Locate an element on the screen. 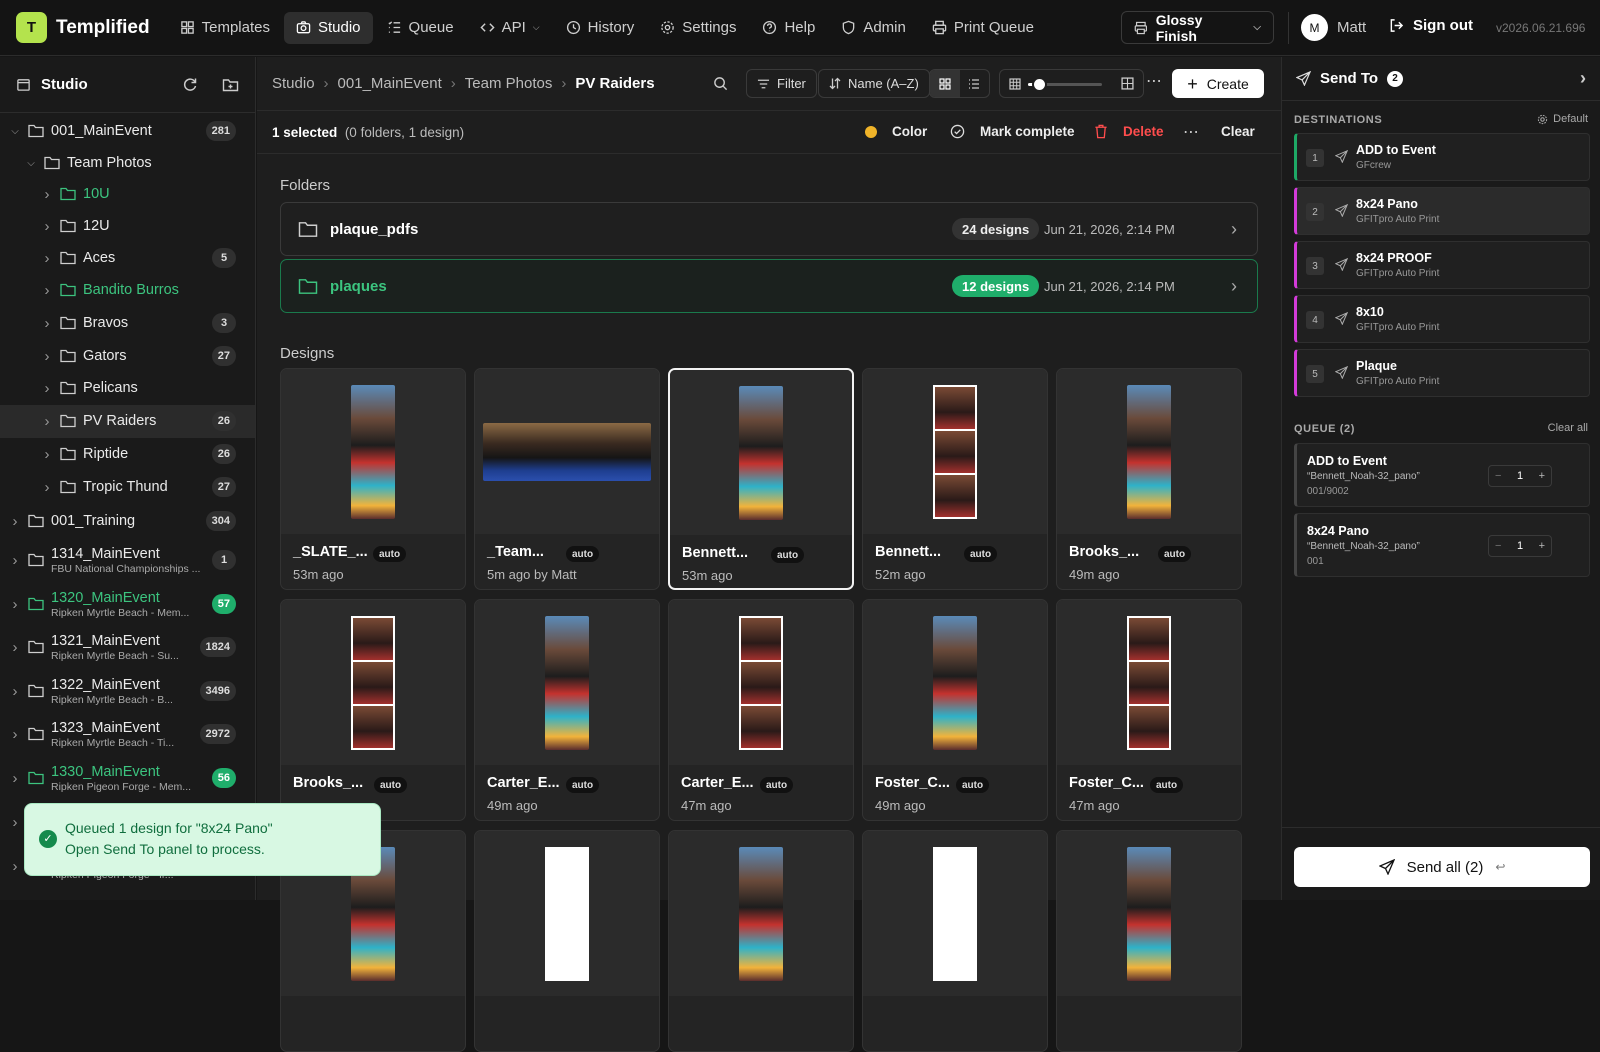 The image size is (1600, 1052). destination-item: 3 8x24 PROOF GFITpro Auto Print is located at coordinates (1442, 265).